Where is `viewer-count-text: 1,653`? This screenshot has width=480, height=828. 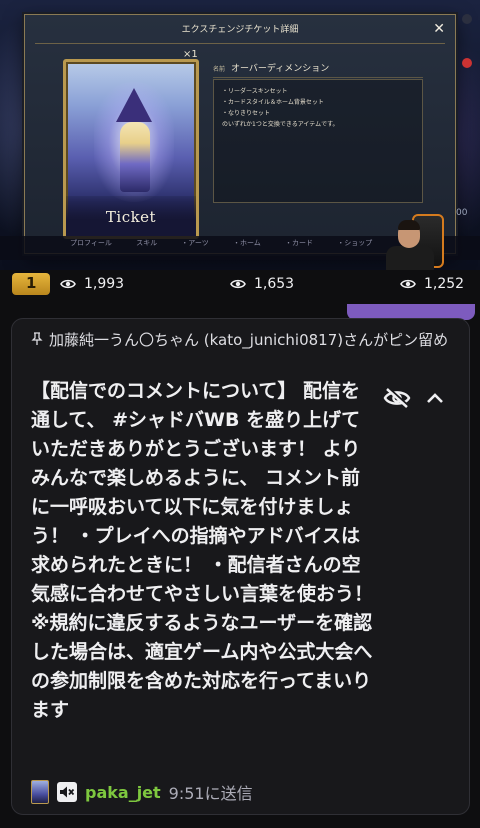 viewer-count-text: 1,653 is located at coordinates (274, 284).